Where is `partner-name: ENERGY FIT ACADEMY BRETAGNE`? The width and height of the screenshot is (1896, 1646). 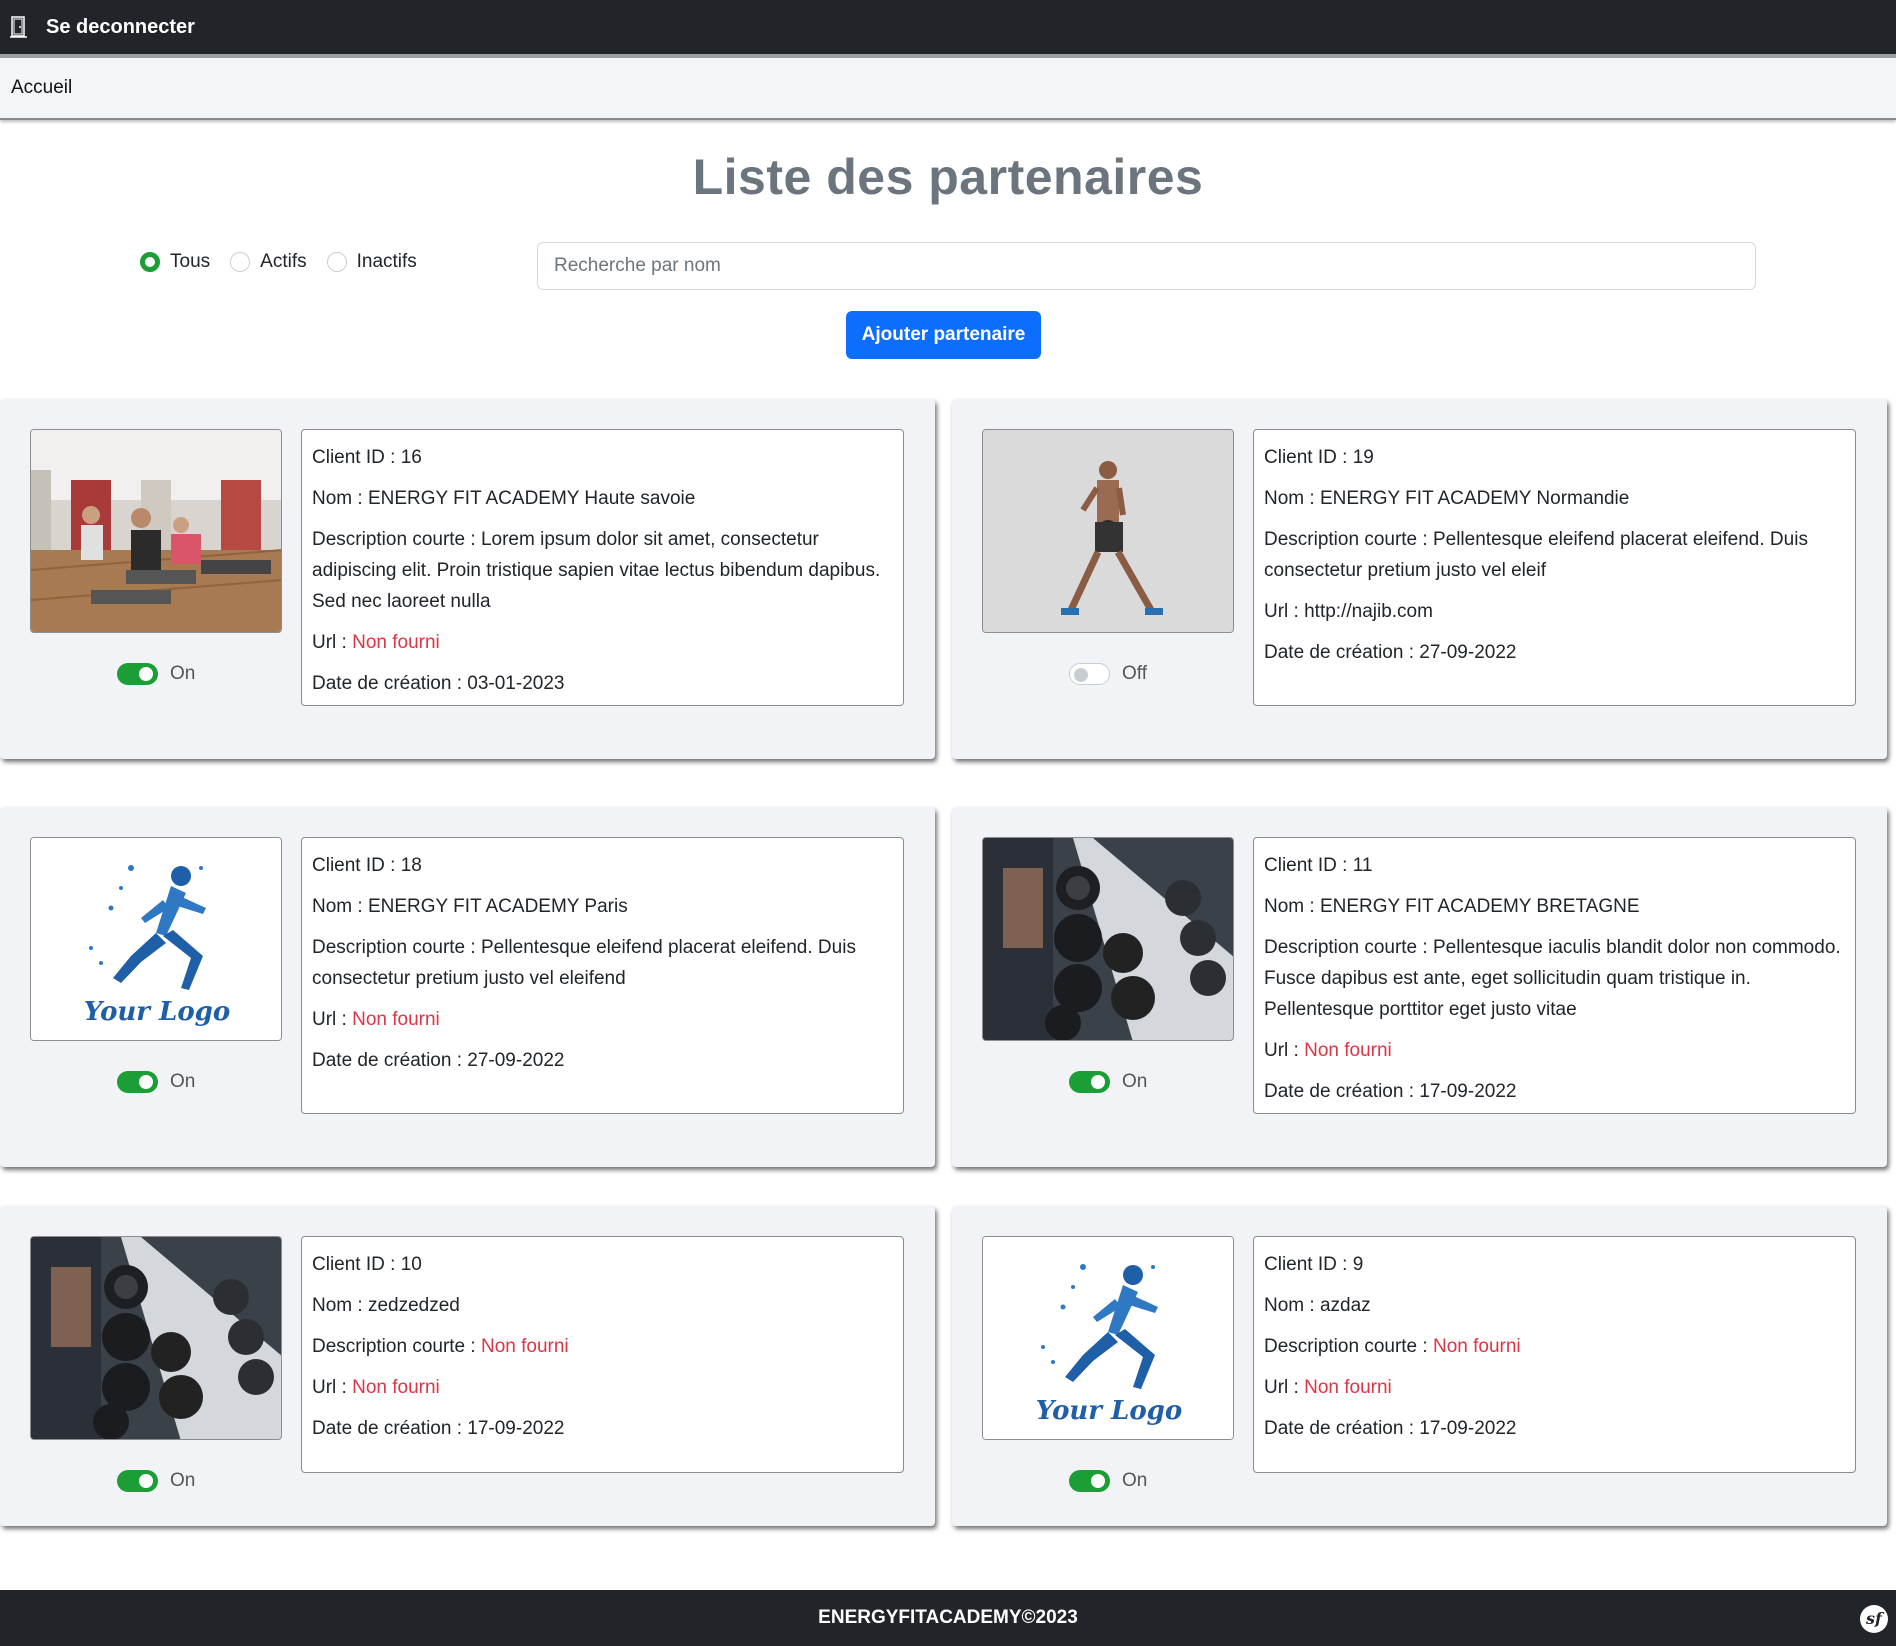 partner-name: ENERGY FIT ACADEMY BRETAGNE is located at coordinates (1479, 906).